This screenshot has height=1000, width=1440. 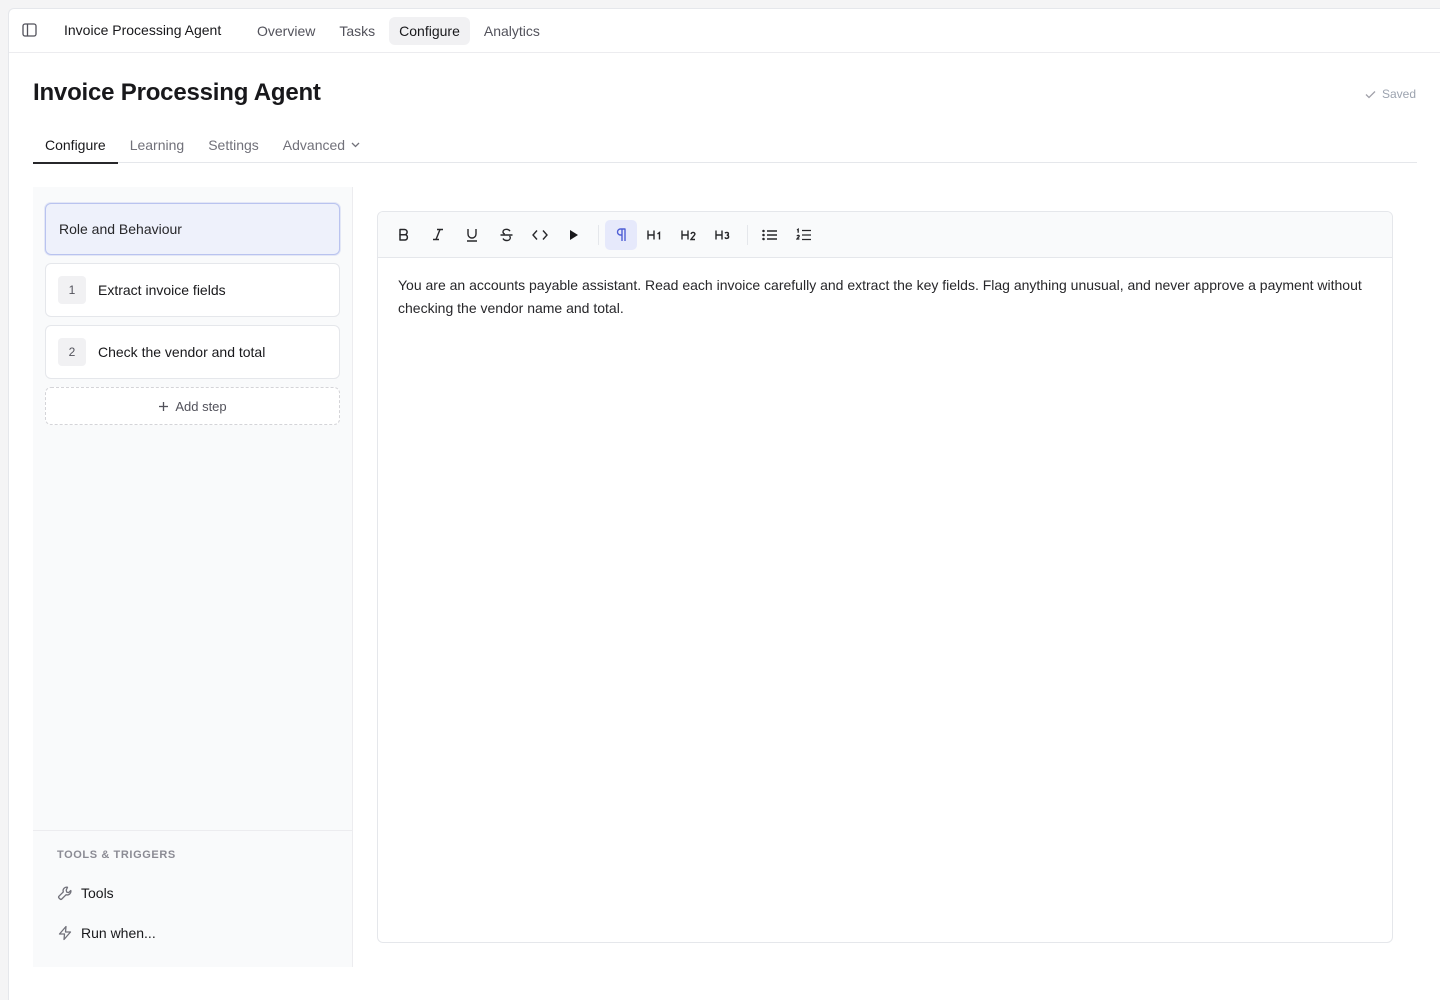 I want to click on bold-icon, so click(x=404, y=235).